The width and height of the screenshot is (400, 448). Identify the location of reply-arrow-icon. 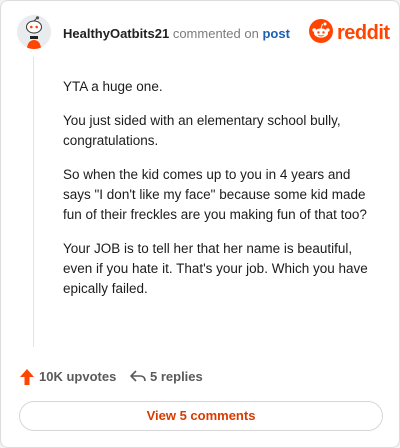
(138, 376).